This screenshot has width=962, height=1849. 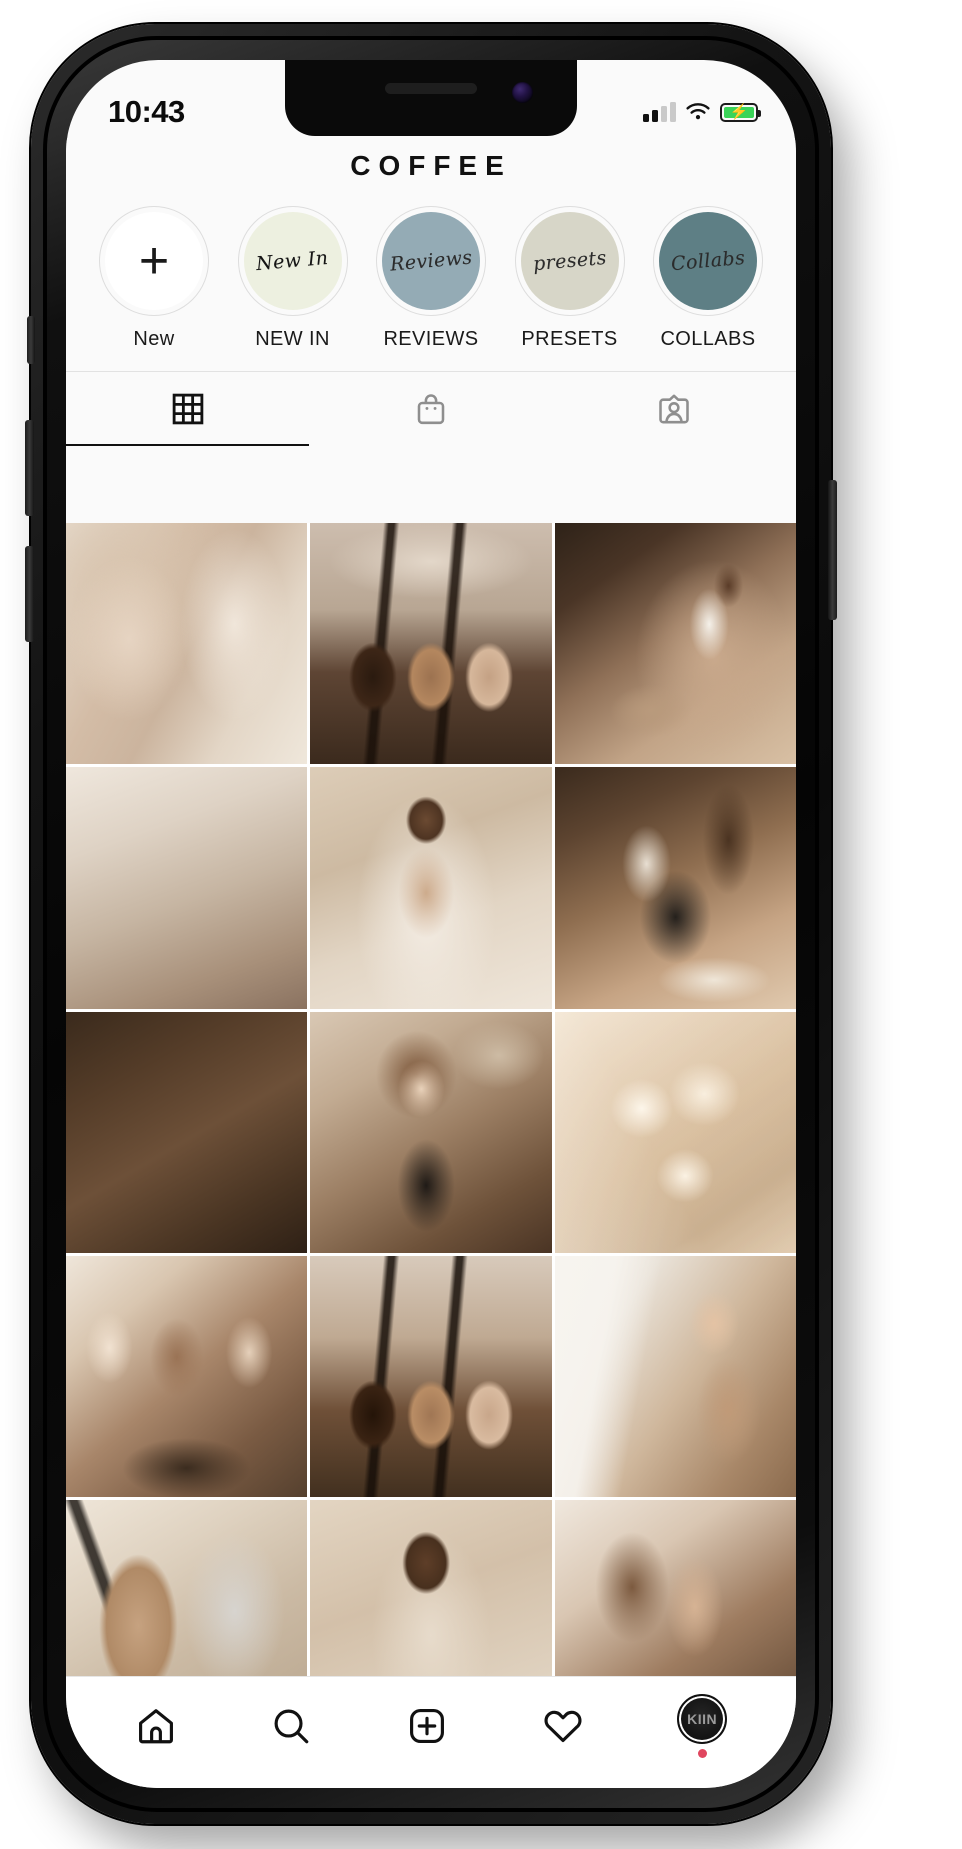 What do you see at coordinates (31, 340) in the screenshot?
I see `silent-switch-button` at bounding box center [31, 340].